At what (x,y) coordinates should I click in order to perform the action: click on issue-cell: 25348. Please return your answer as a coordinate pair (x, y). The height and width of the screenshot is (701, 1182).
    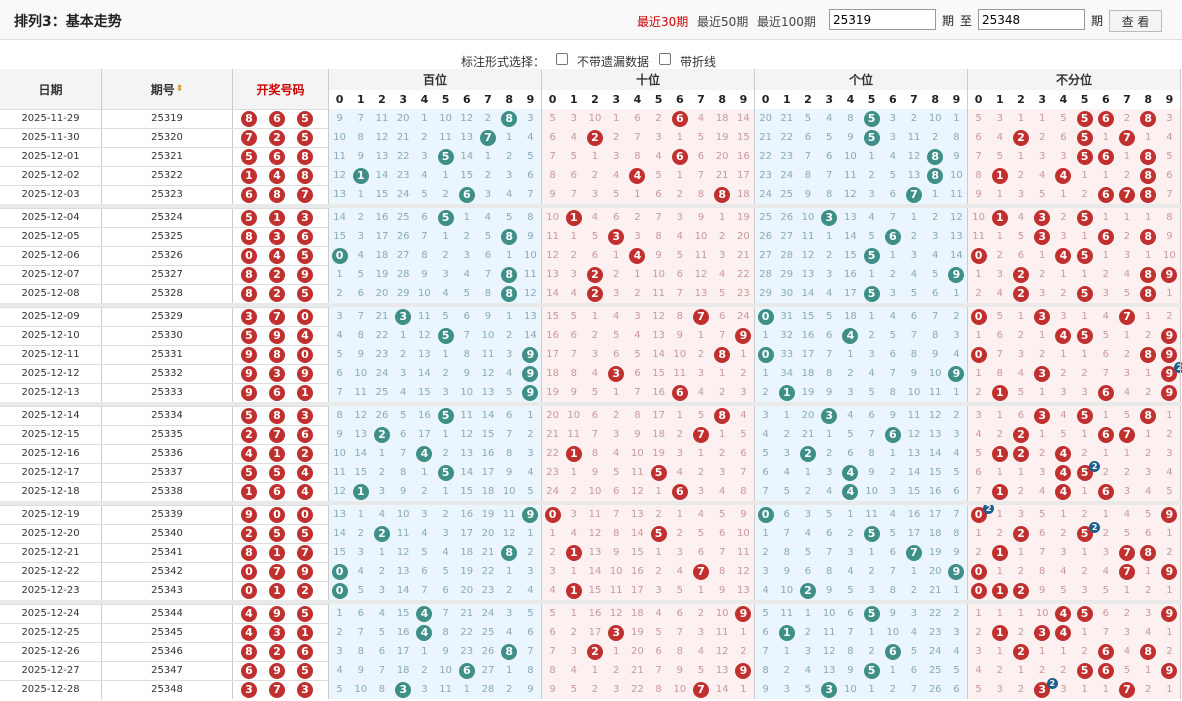
    Looking at the image, I should click on (167, 689).